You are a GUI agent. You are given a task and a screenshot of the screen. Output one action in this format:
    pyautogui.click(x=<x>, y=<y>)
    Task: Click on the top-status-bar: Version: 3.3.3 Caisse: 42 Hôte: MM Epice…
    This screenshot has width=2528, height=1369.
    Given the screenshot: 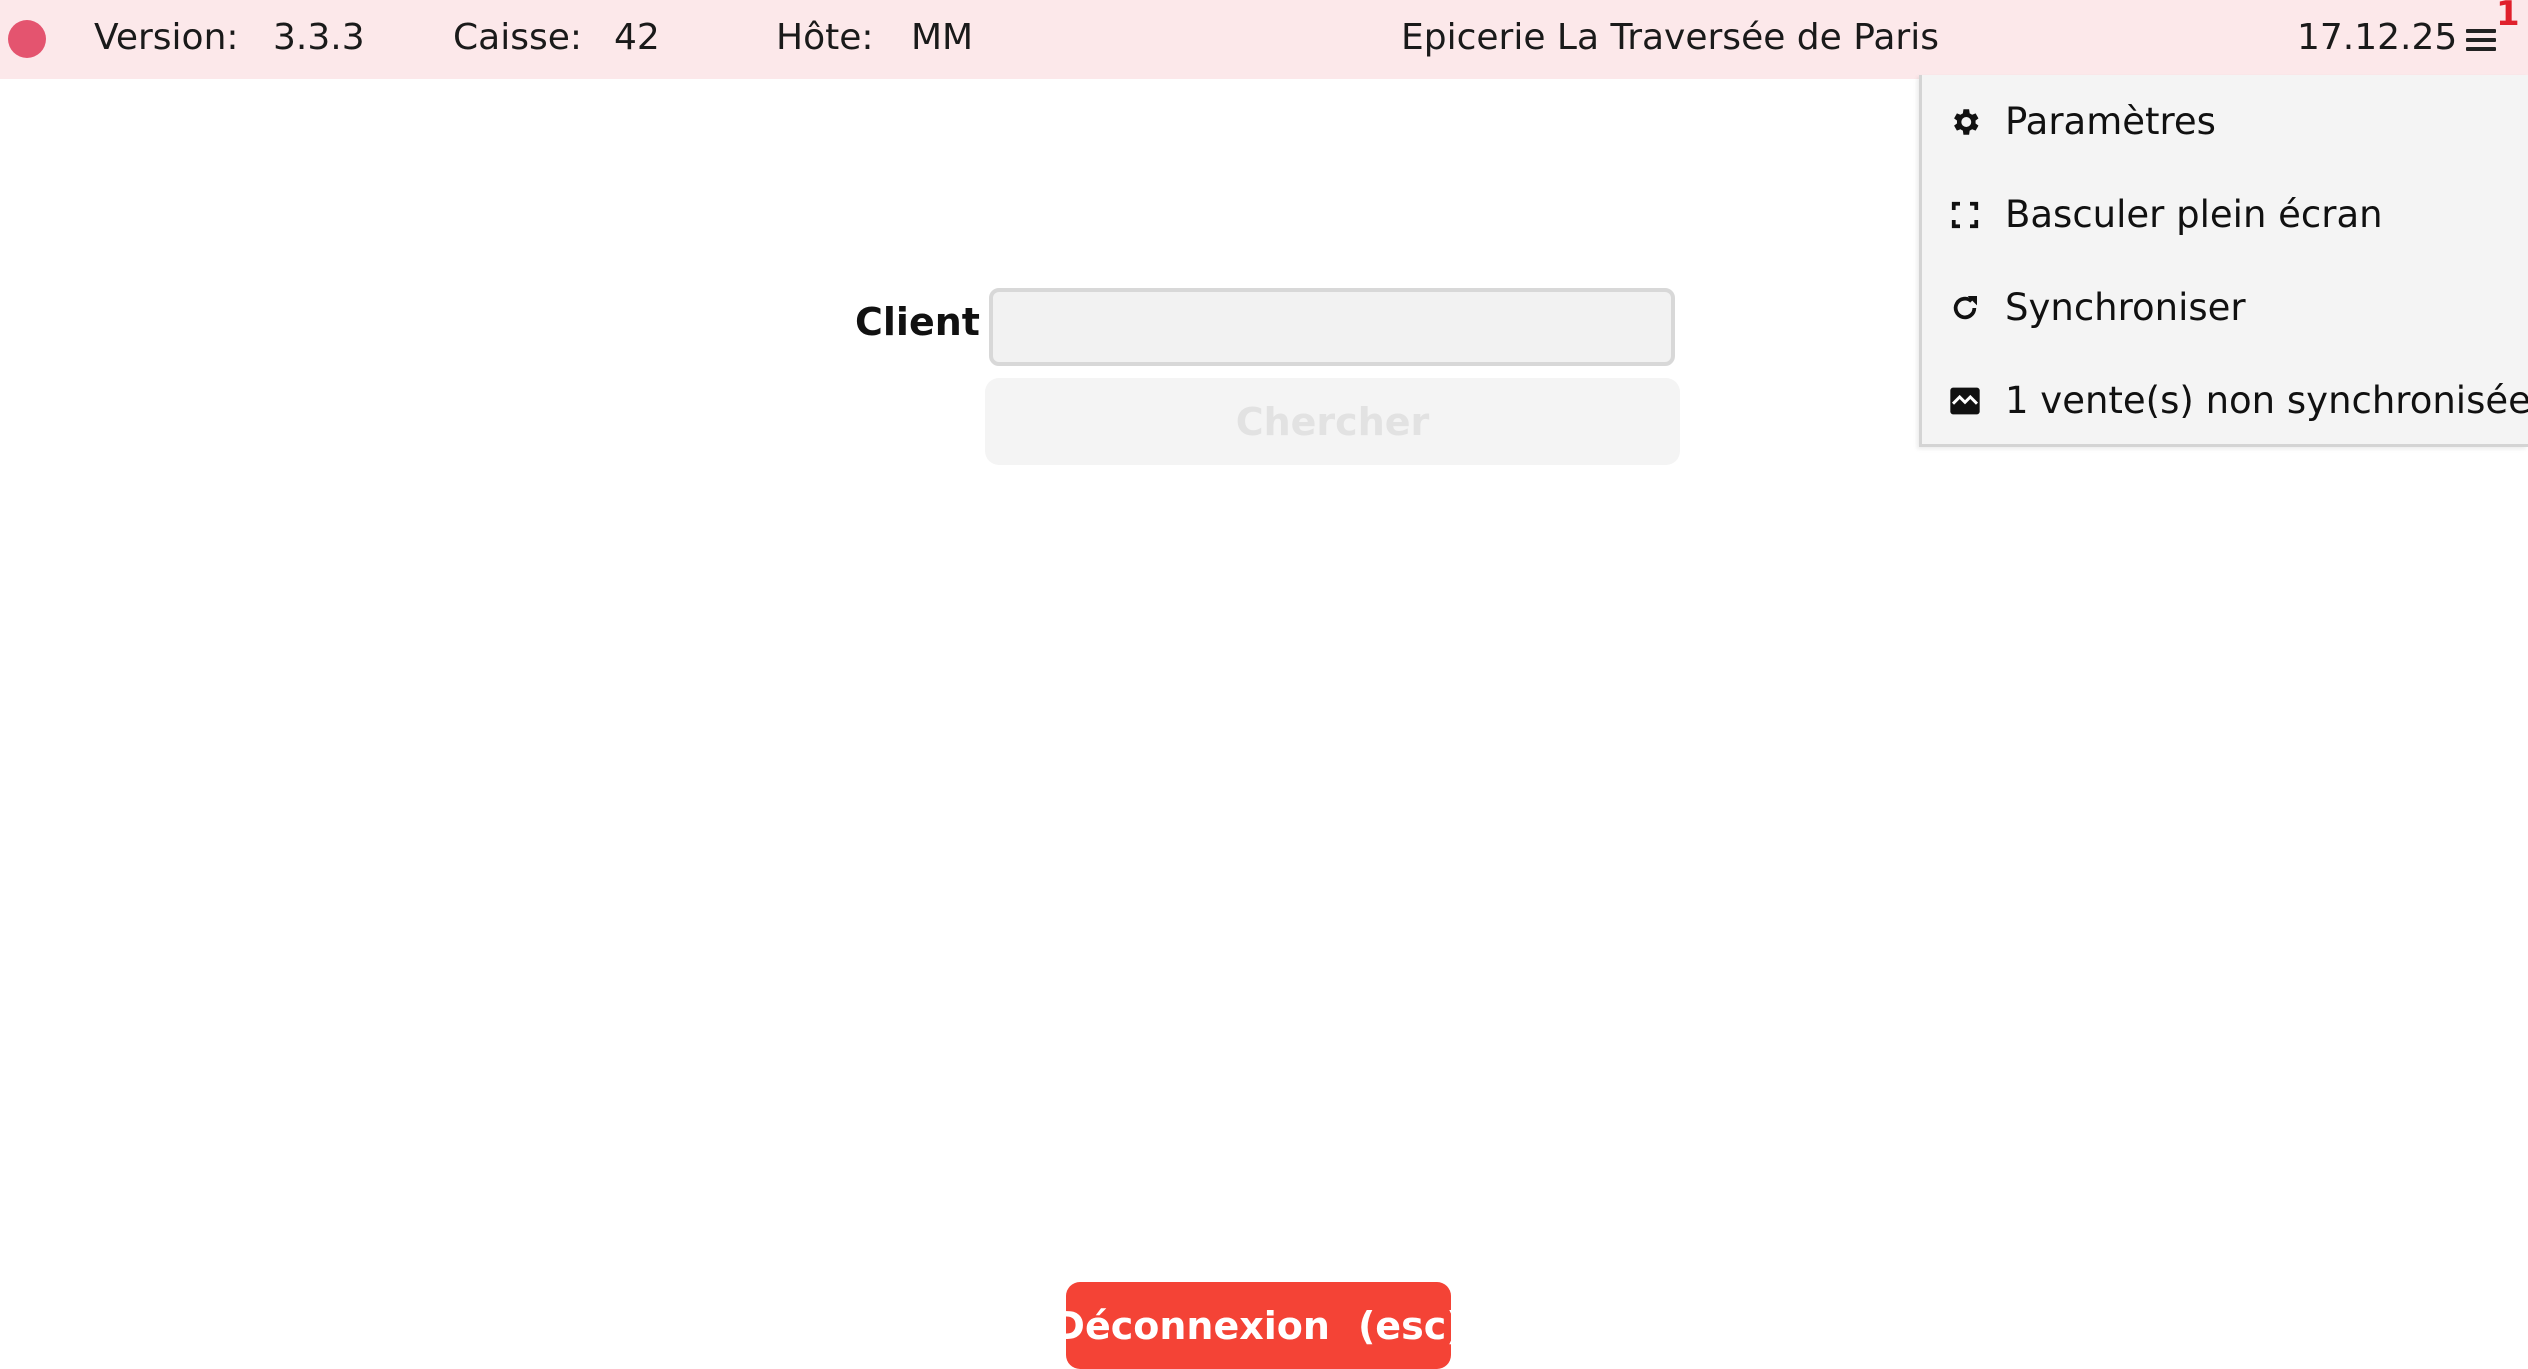 What is the action you would take?
    pyautogui.click(x=1264, y=39)
    